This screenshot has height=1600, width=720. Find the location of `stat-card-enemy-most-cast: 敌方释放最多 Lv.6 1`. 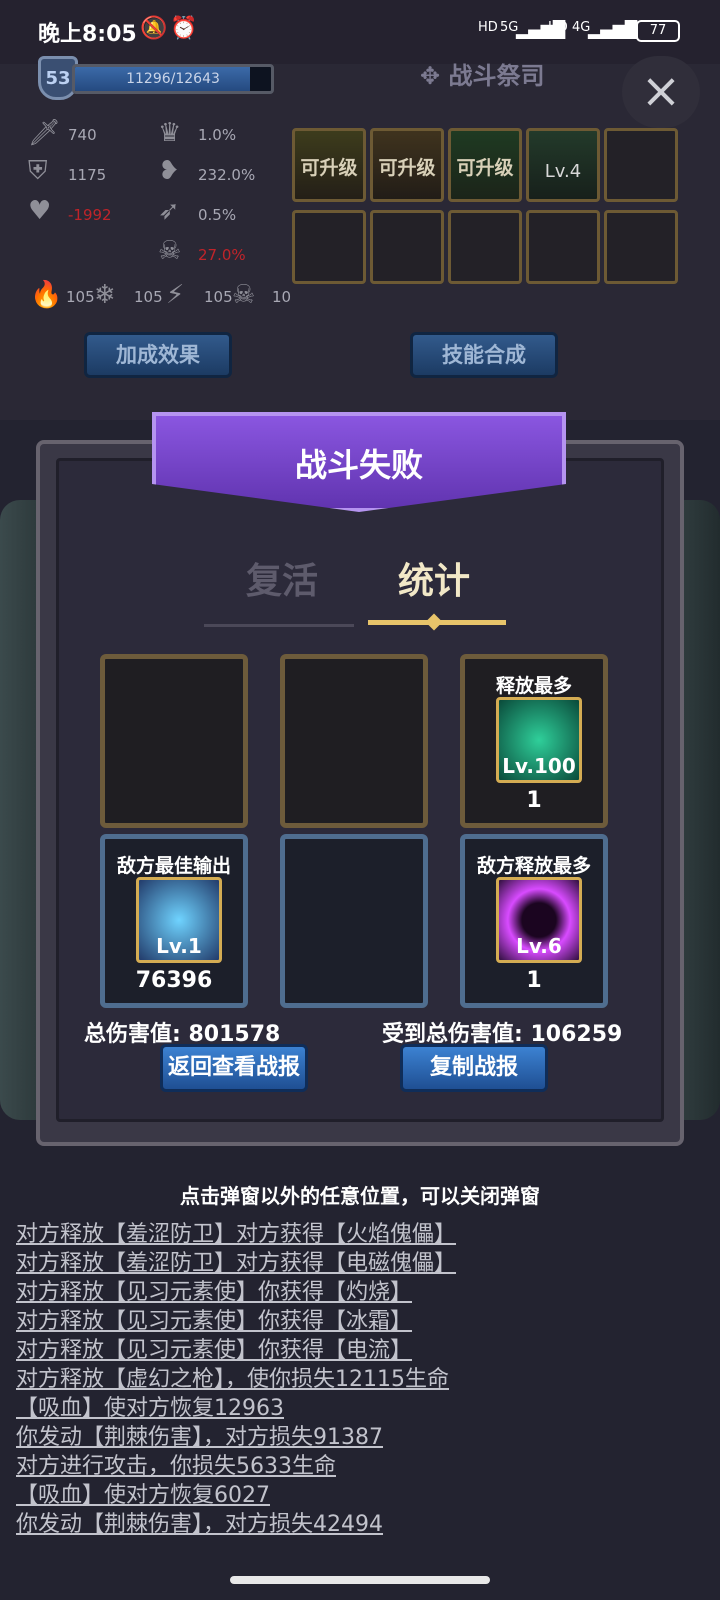

stat-card-enemy-most-cast: 敌方释放最多 Lv.6 1 is located at coordinates (534, 921).